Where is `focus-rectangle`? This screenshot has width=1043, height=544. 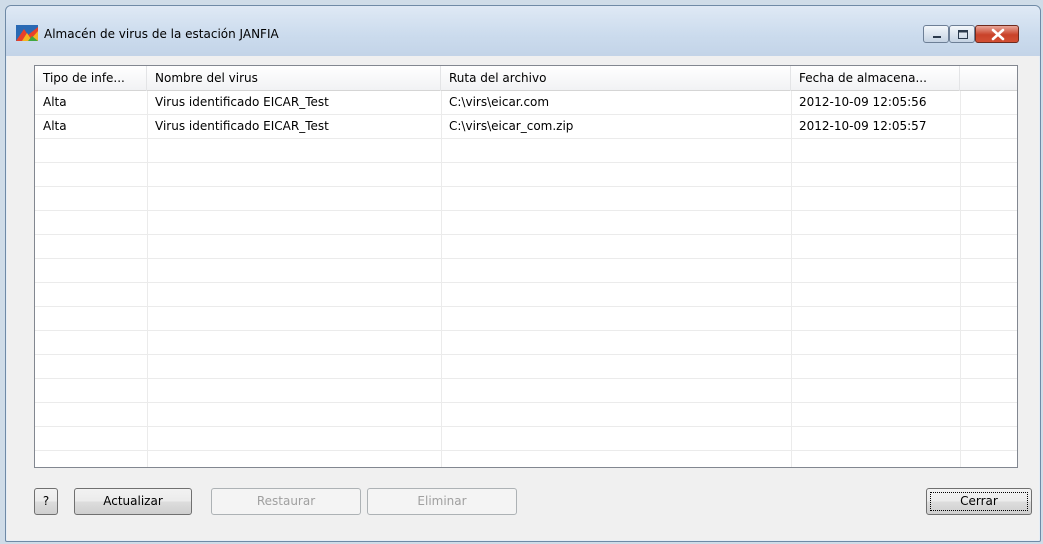 focus-rectangle is located at coordinates (979, 501).